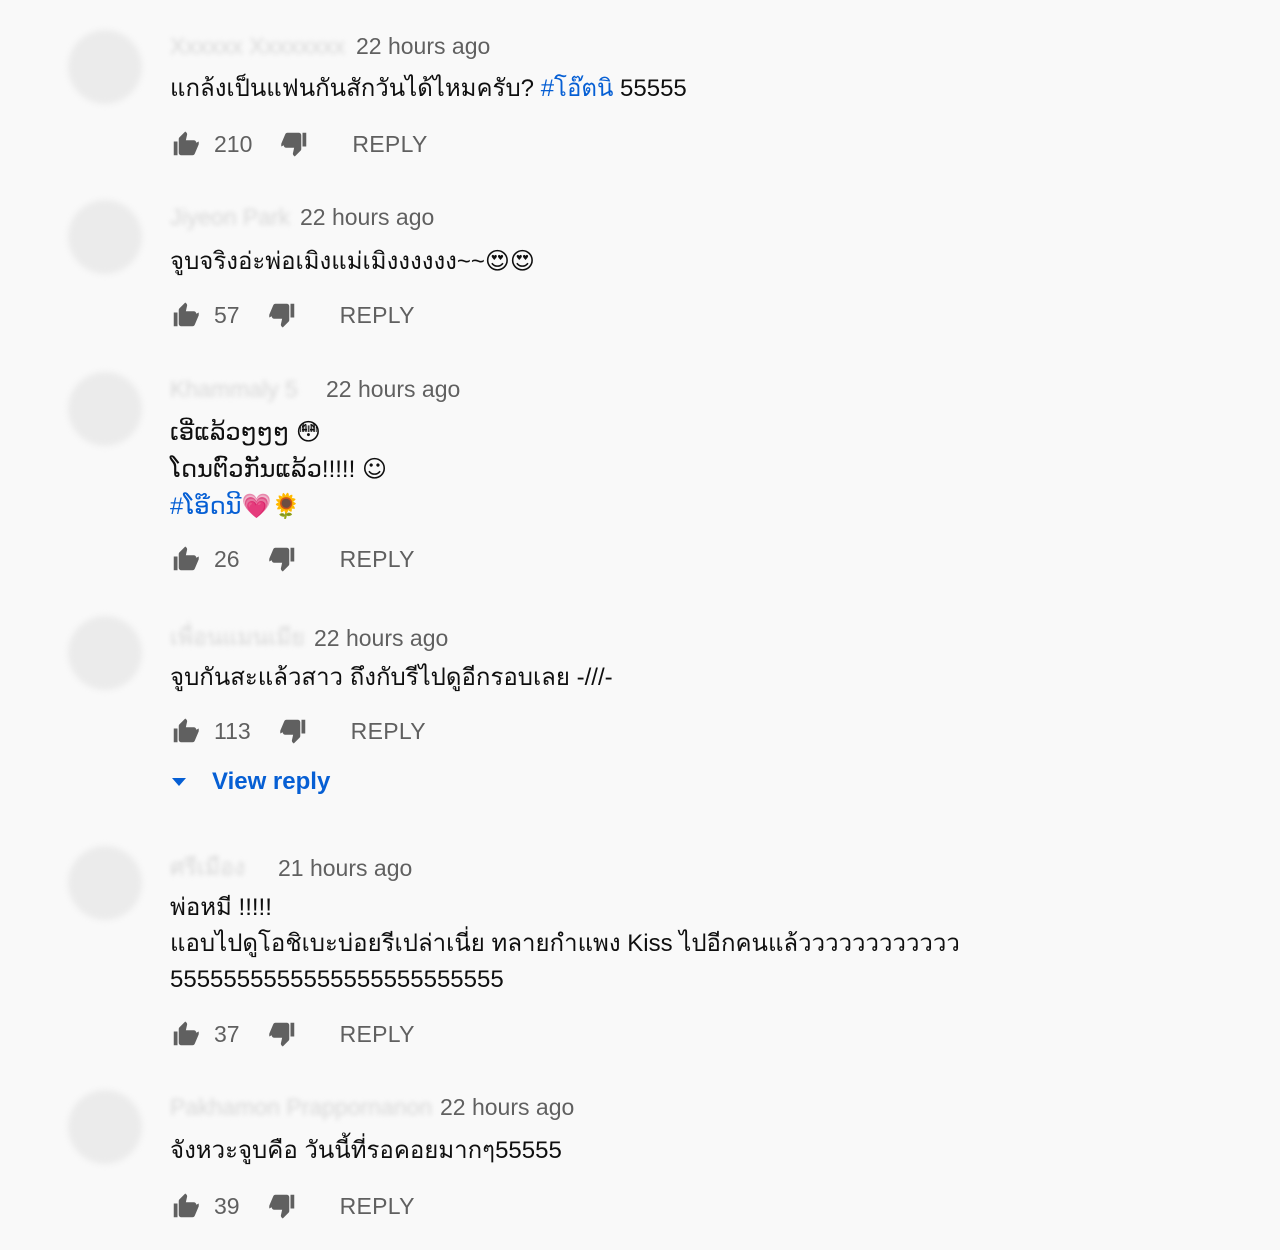 This screenshot has width=1280, height=1250. What do you see at coordinates (577, 88) in the screenshot?
I see `hashtag-link: #โอ๊ตนิ` at bounding box center [577, 88].